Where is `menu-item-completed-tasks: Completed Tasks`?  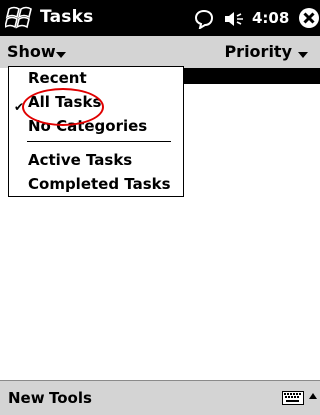
menu-item-completed-tasks: Completed Tasks is located at coordinates (99, 184).